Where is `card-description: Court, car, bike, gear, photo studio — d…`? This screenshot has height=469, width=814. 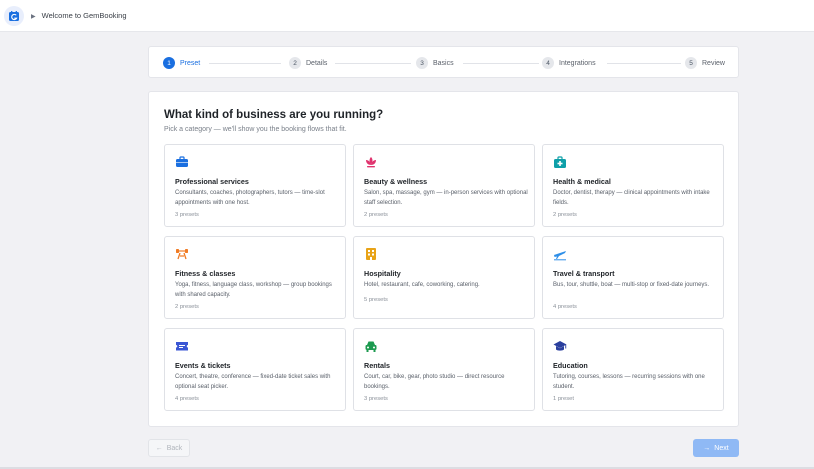
card-description: Court, car, bike, gear, photo studio — d… is located at coordinates (434, 382).